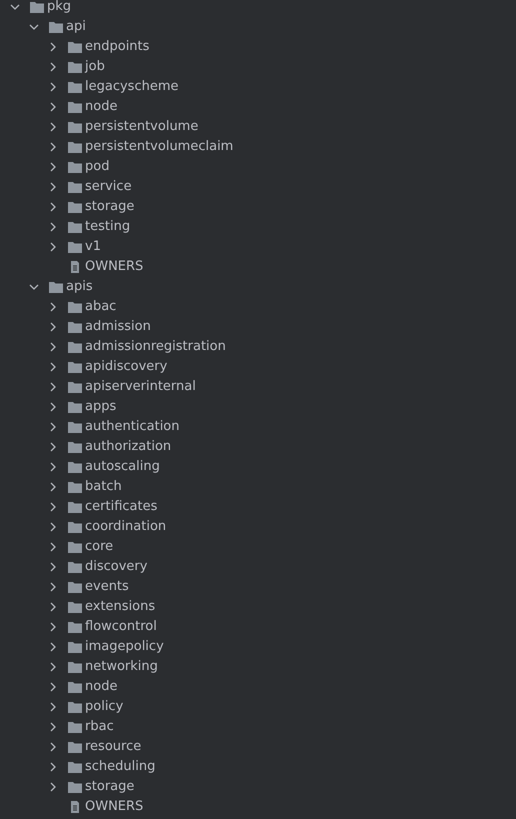 The width and height of the screenshot is (516, 819). What do you see at coordinates (121, 667) in the screenshot?
I see `folder-name: networking` at bounding box center [121, 667].